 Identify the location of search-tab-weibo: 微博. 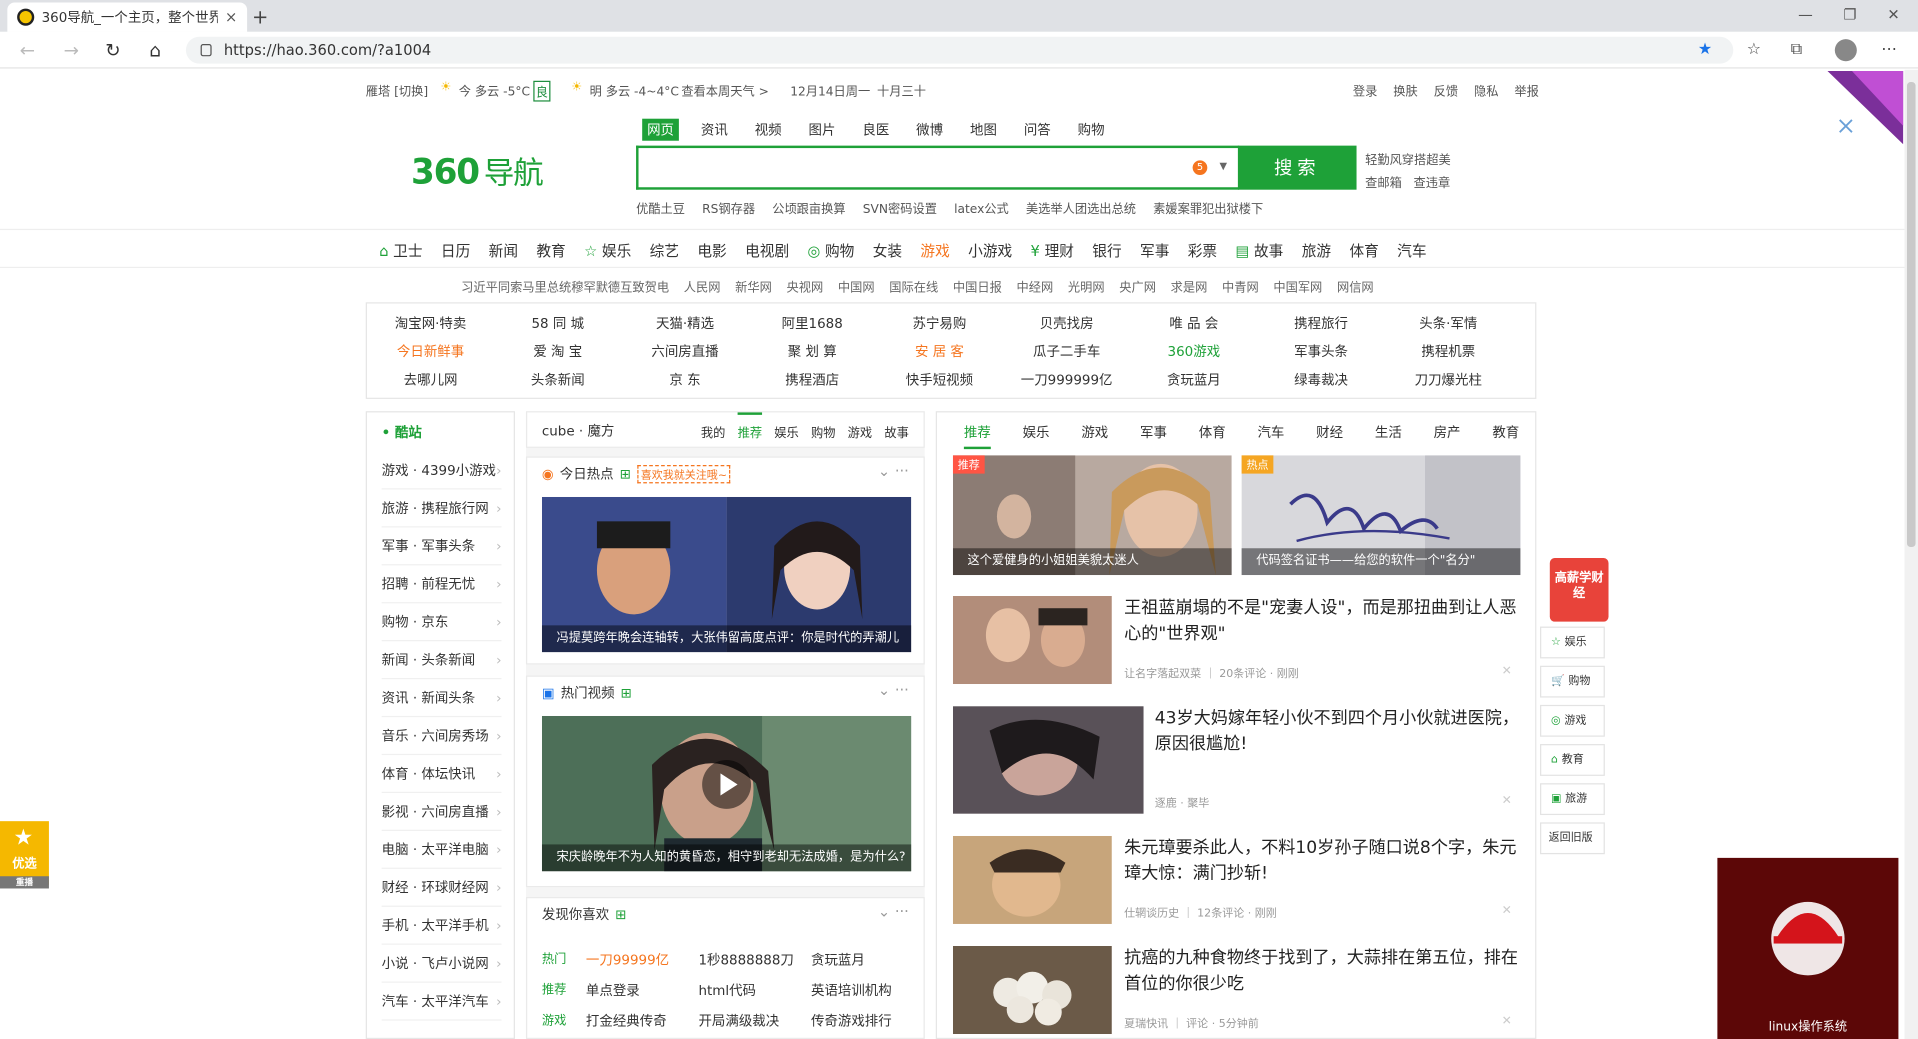
(929, 130).